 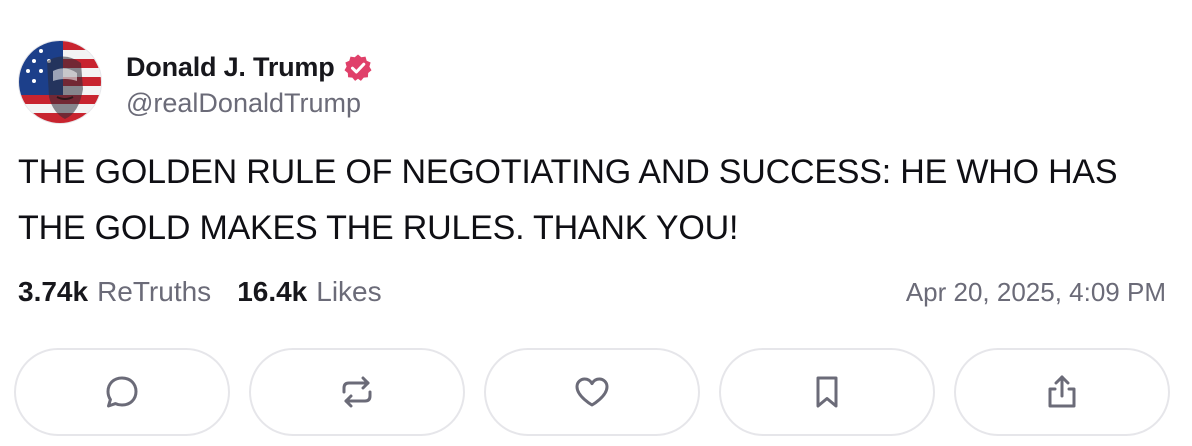 What do you see at coordinates (309, 292) in the screenshot?
I see `likes-stat: 16.4k Likes` at bounding box center [309, 292].